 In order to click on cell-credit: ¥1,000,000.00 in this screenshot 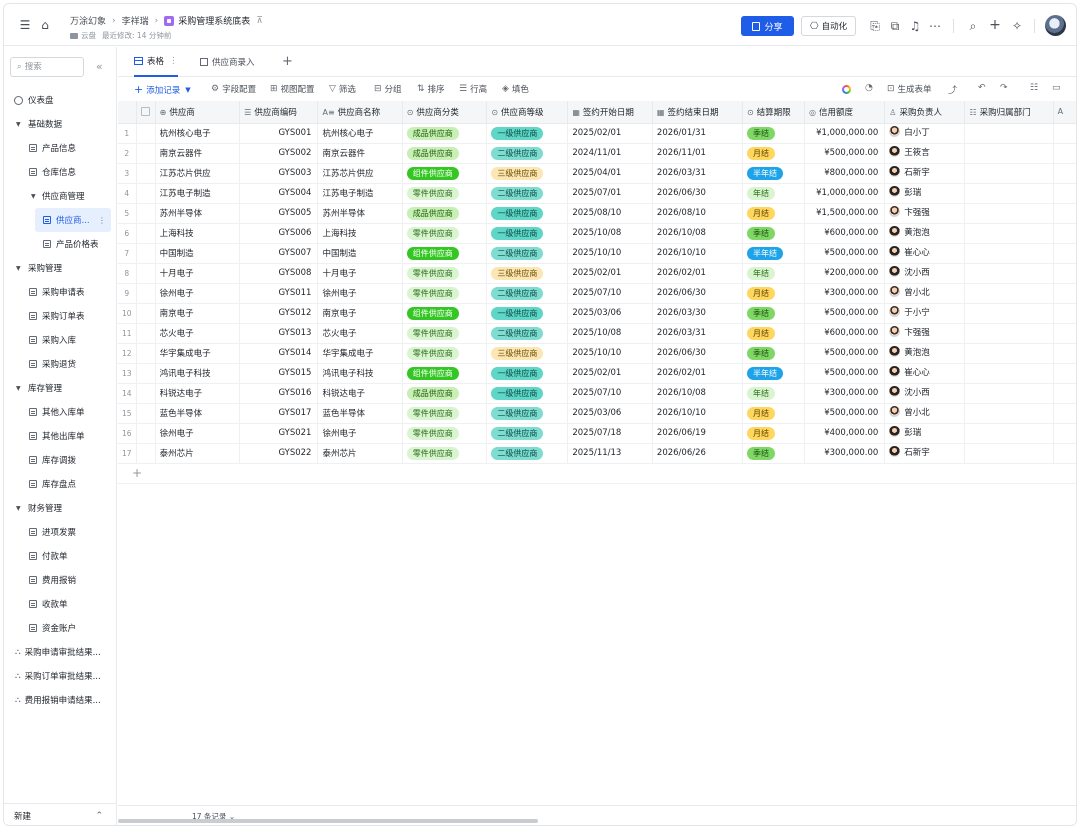, I will do `click(845, 133)`.